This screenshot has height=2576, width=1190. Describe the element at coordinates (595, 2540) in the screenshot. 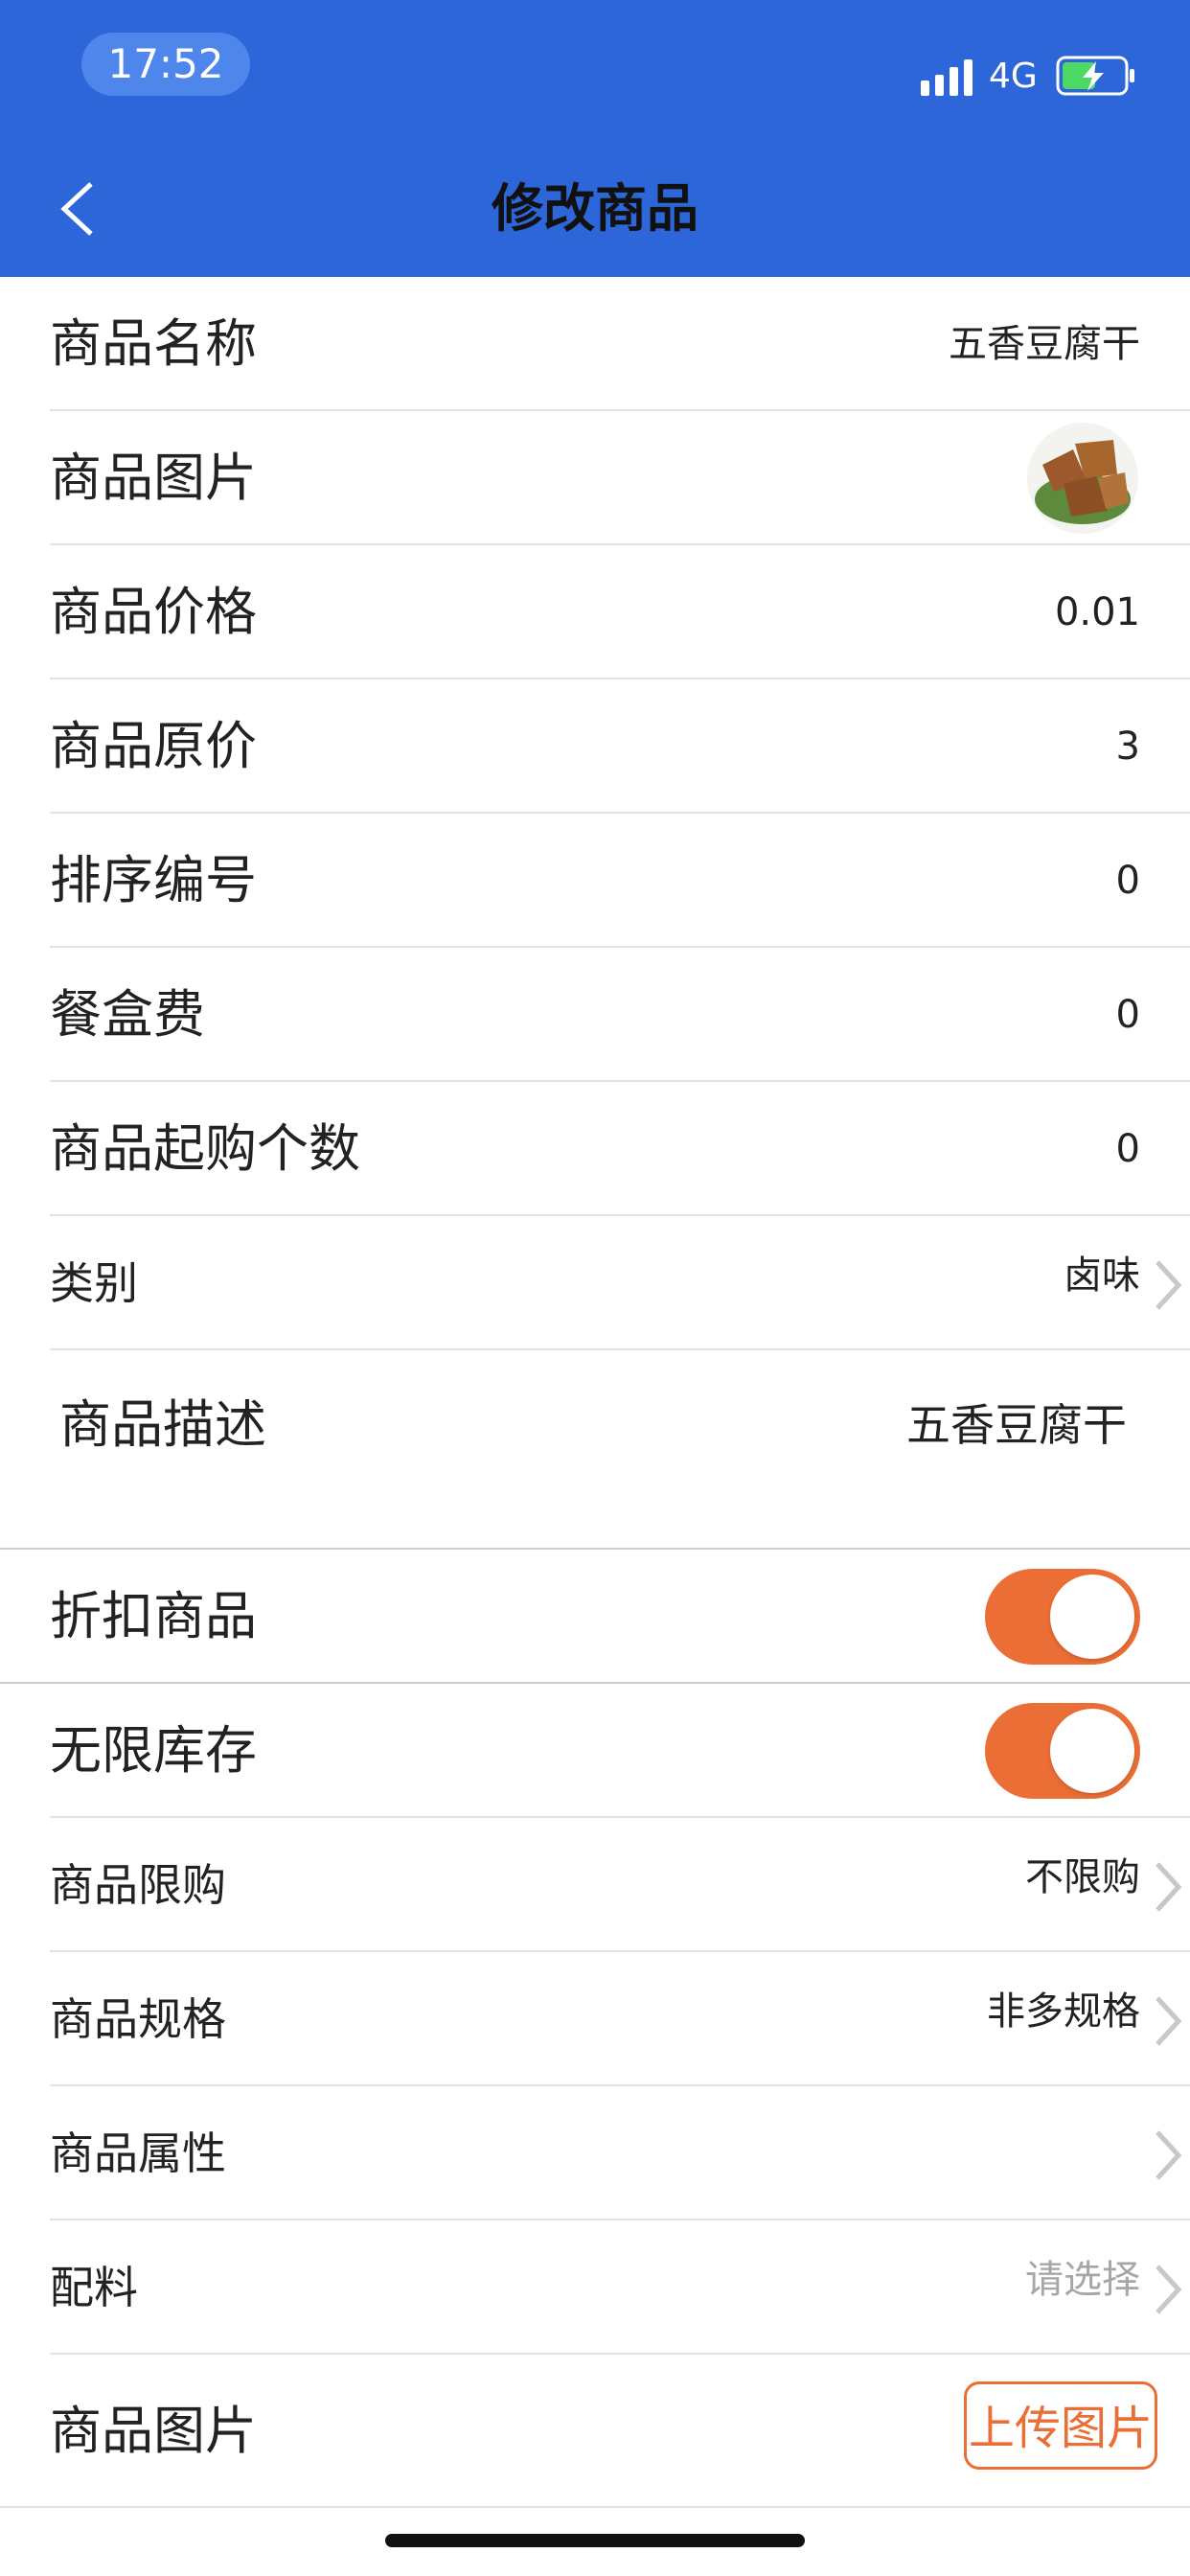

I see `home-indicator` at that location.